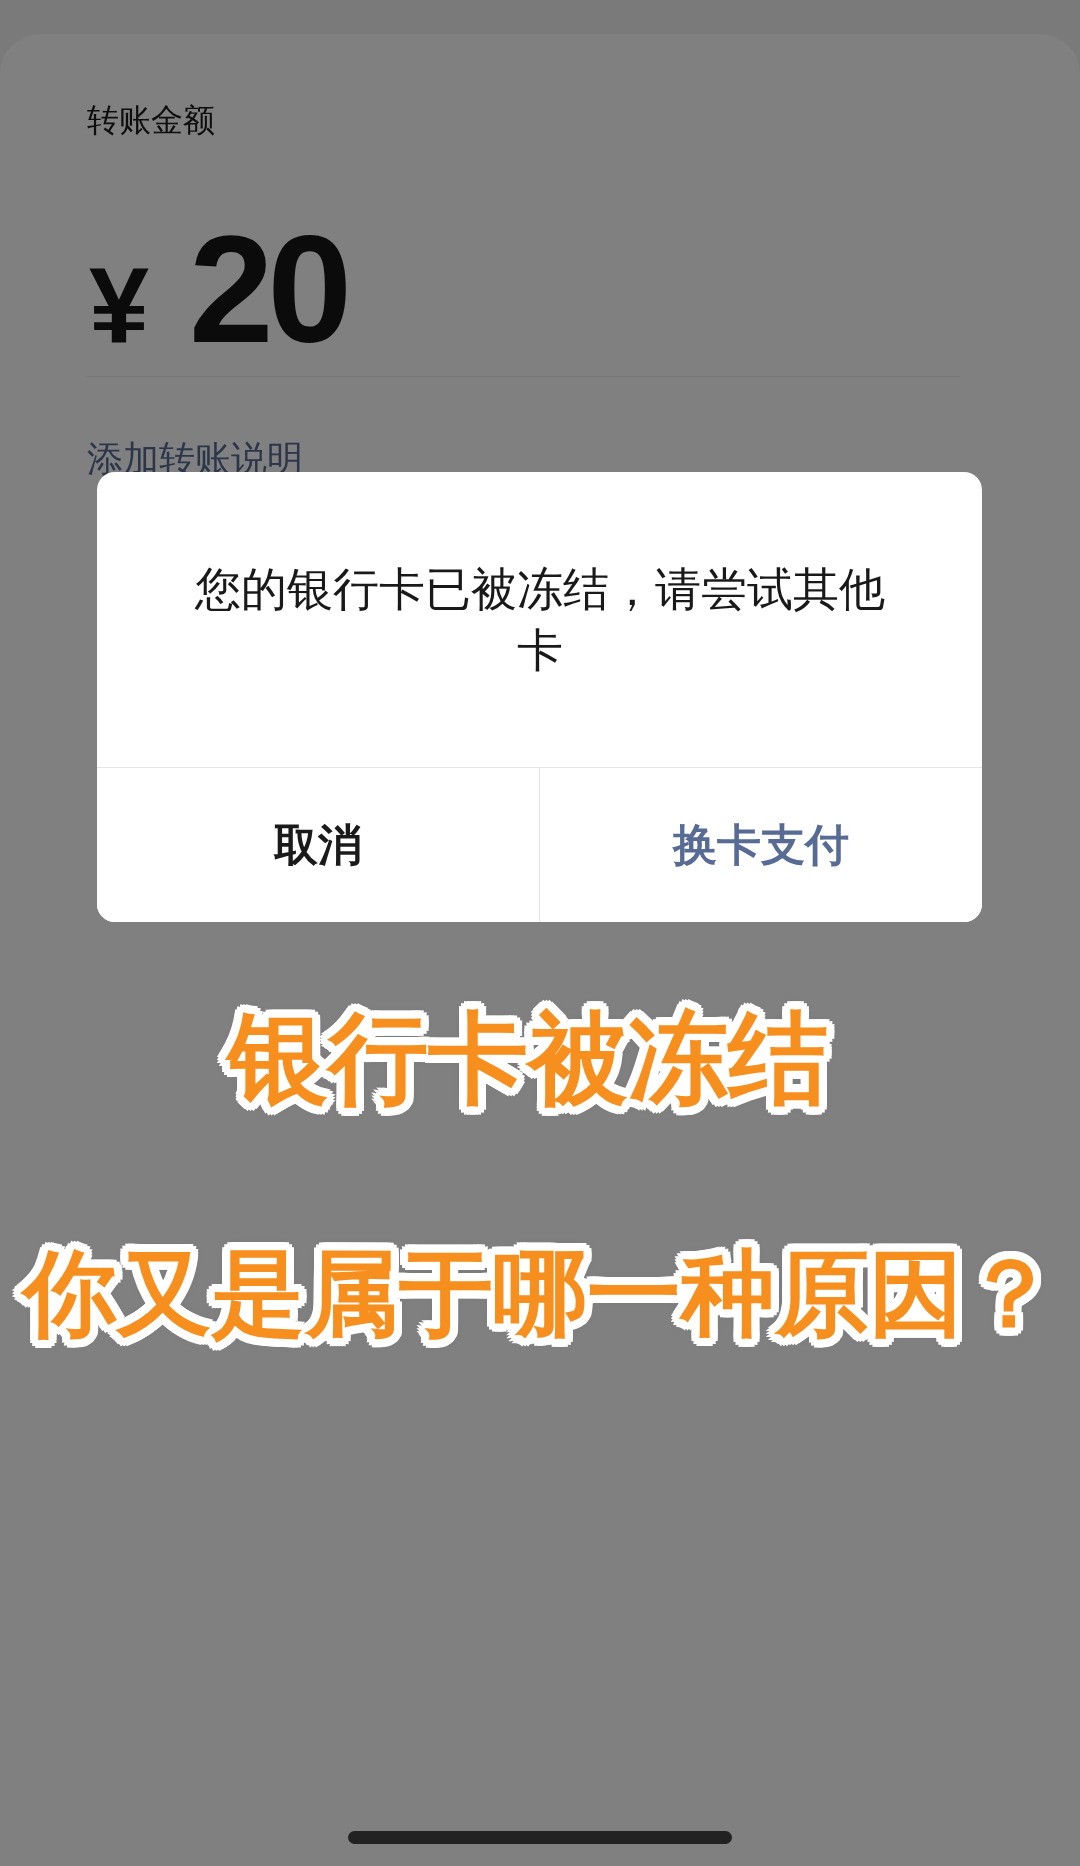 This screenshot has width=1080, height=1866. I want to click on cancel-button: 取消, so click(318, 844).